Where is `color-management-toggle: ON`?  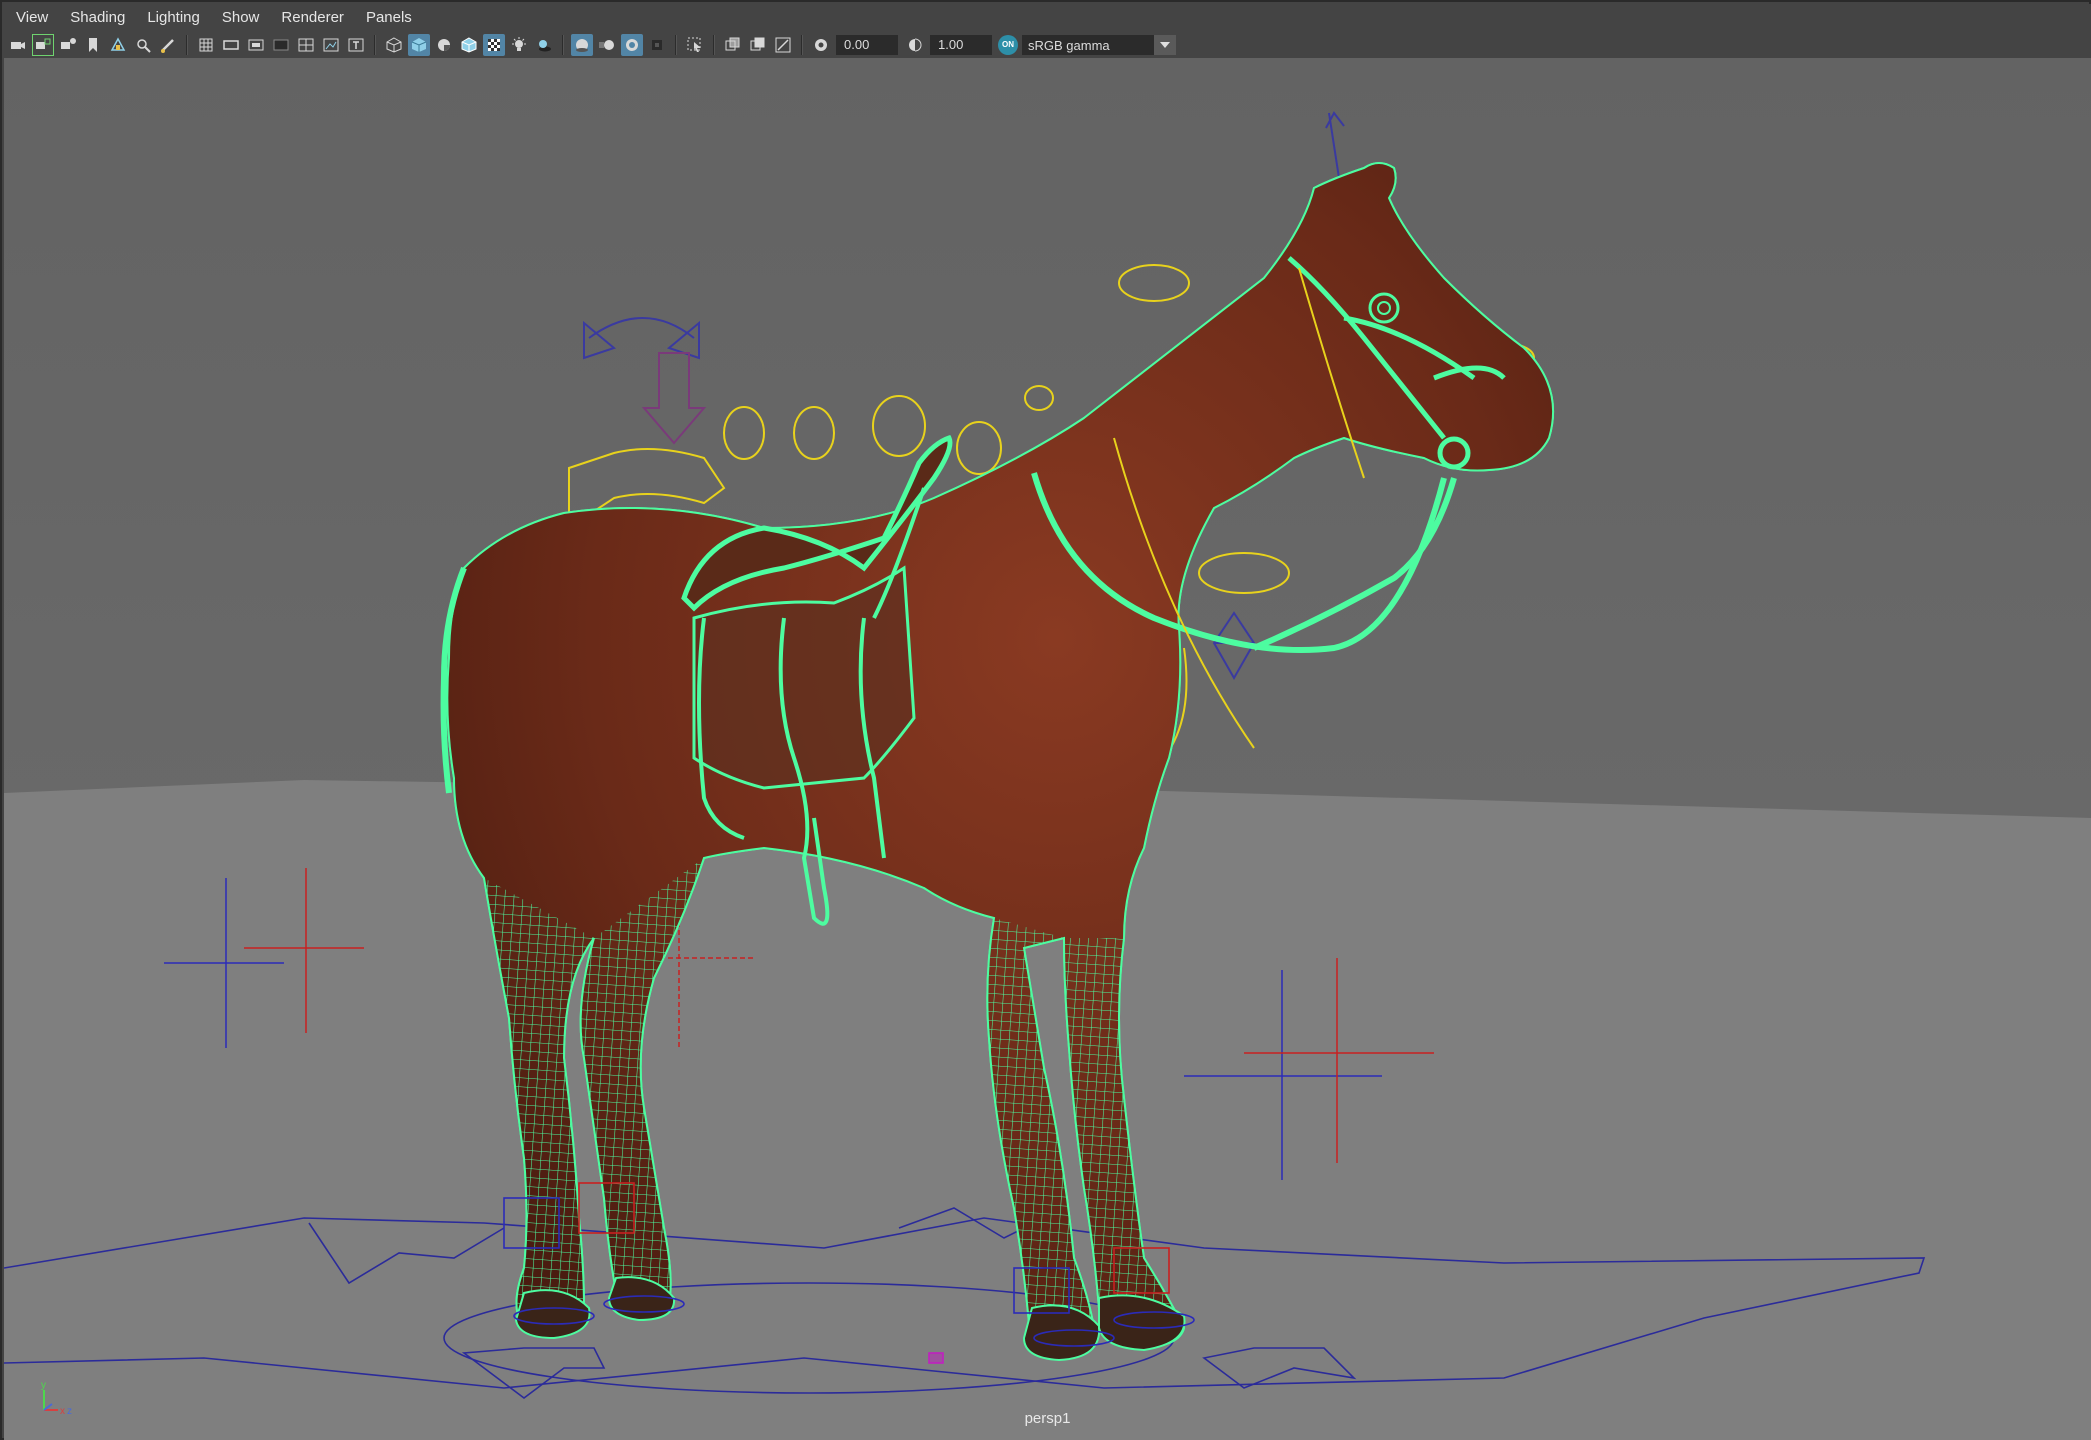
color-management-toggle: ON is located at coordinates (1008, 45).